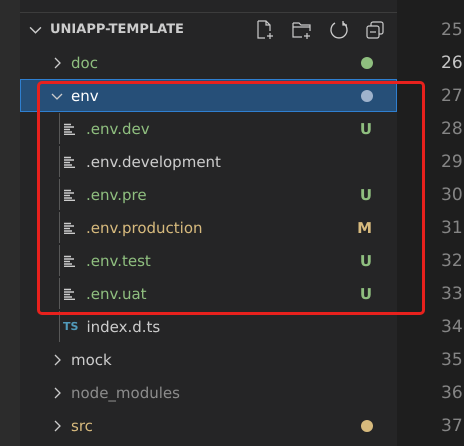 The width and height of the screenshot is (464, 446). What do you see at coordinates (208, 260) in the screenshot?
I see `tree-item: .env.test U` at bounding box center [208, 260].